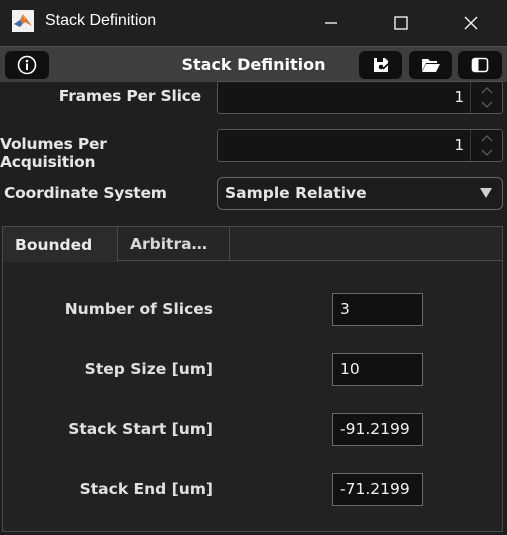 The image size is (507, 535). What do you see at coordinates (85, 193) in the screenshot?
I see `coordinate-system-label: Coordinate System` at bounding box center [85, 193].